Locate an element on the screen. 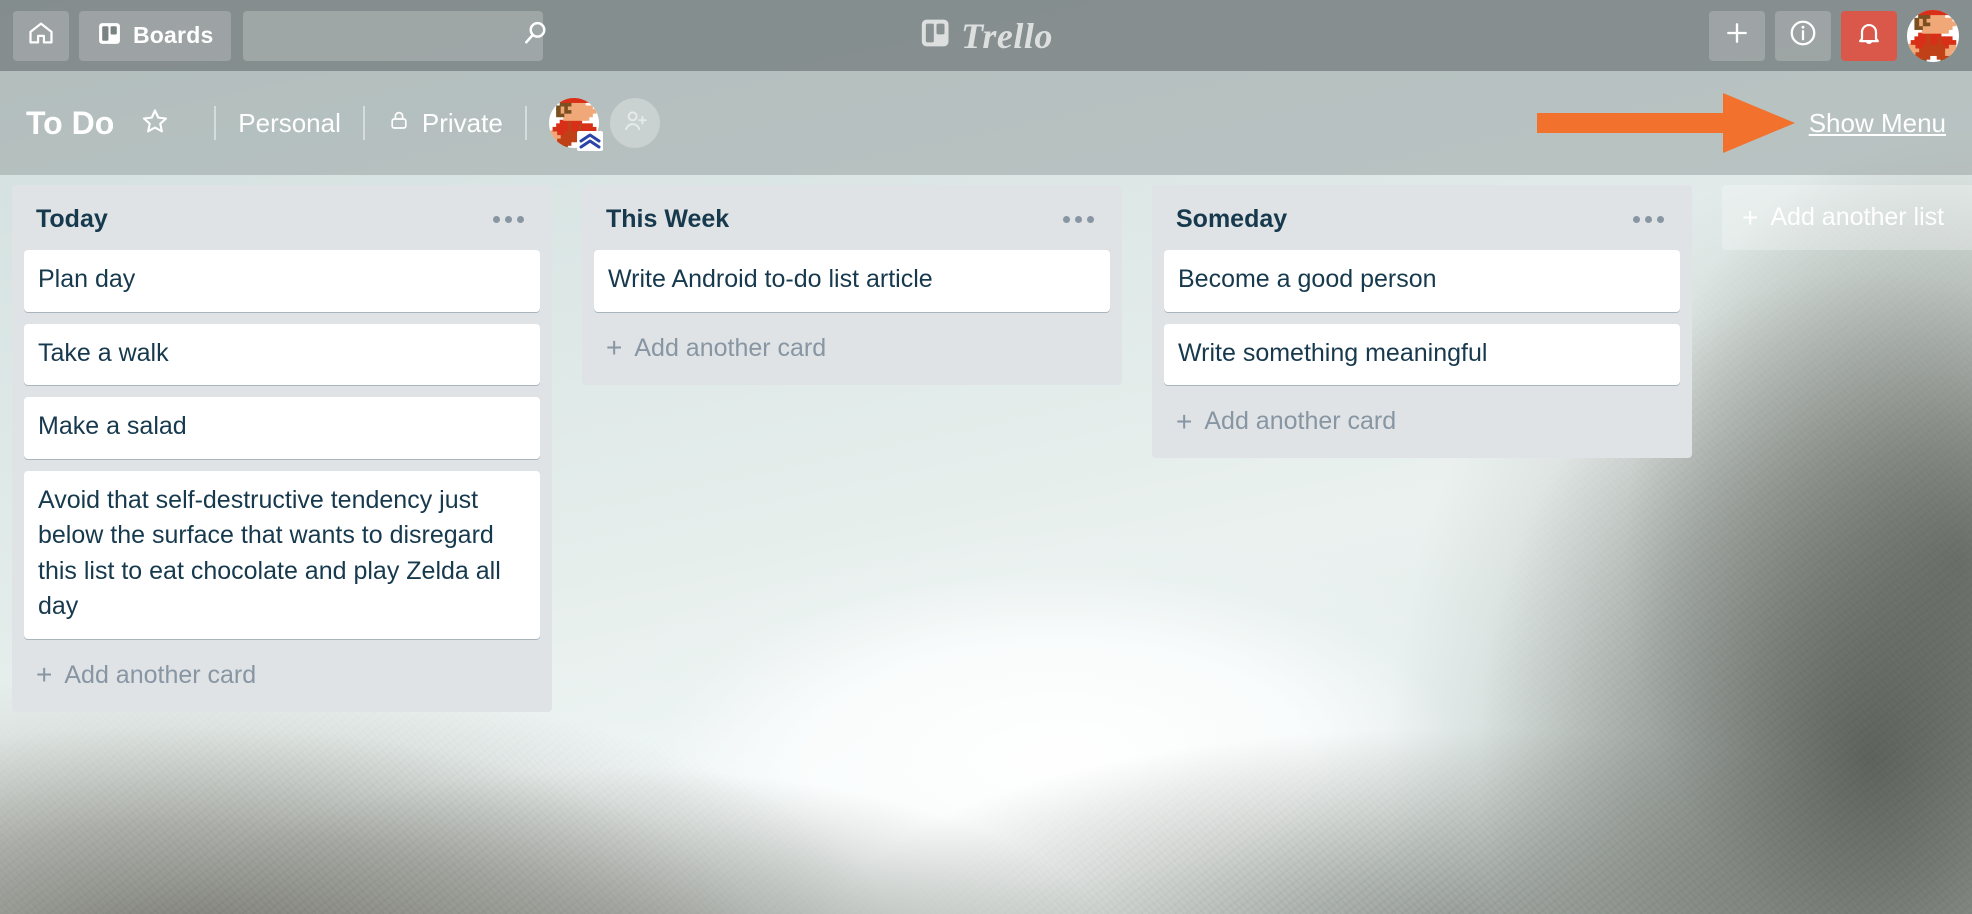 The image size is (1972, 914). notifications-button is located at coordinates (1869, 35).